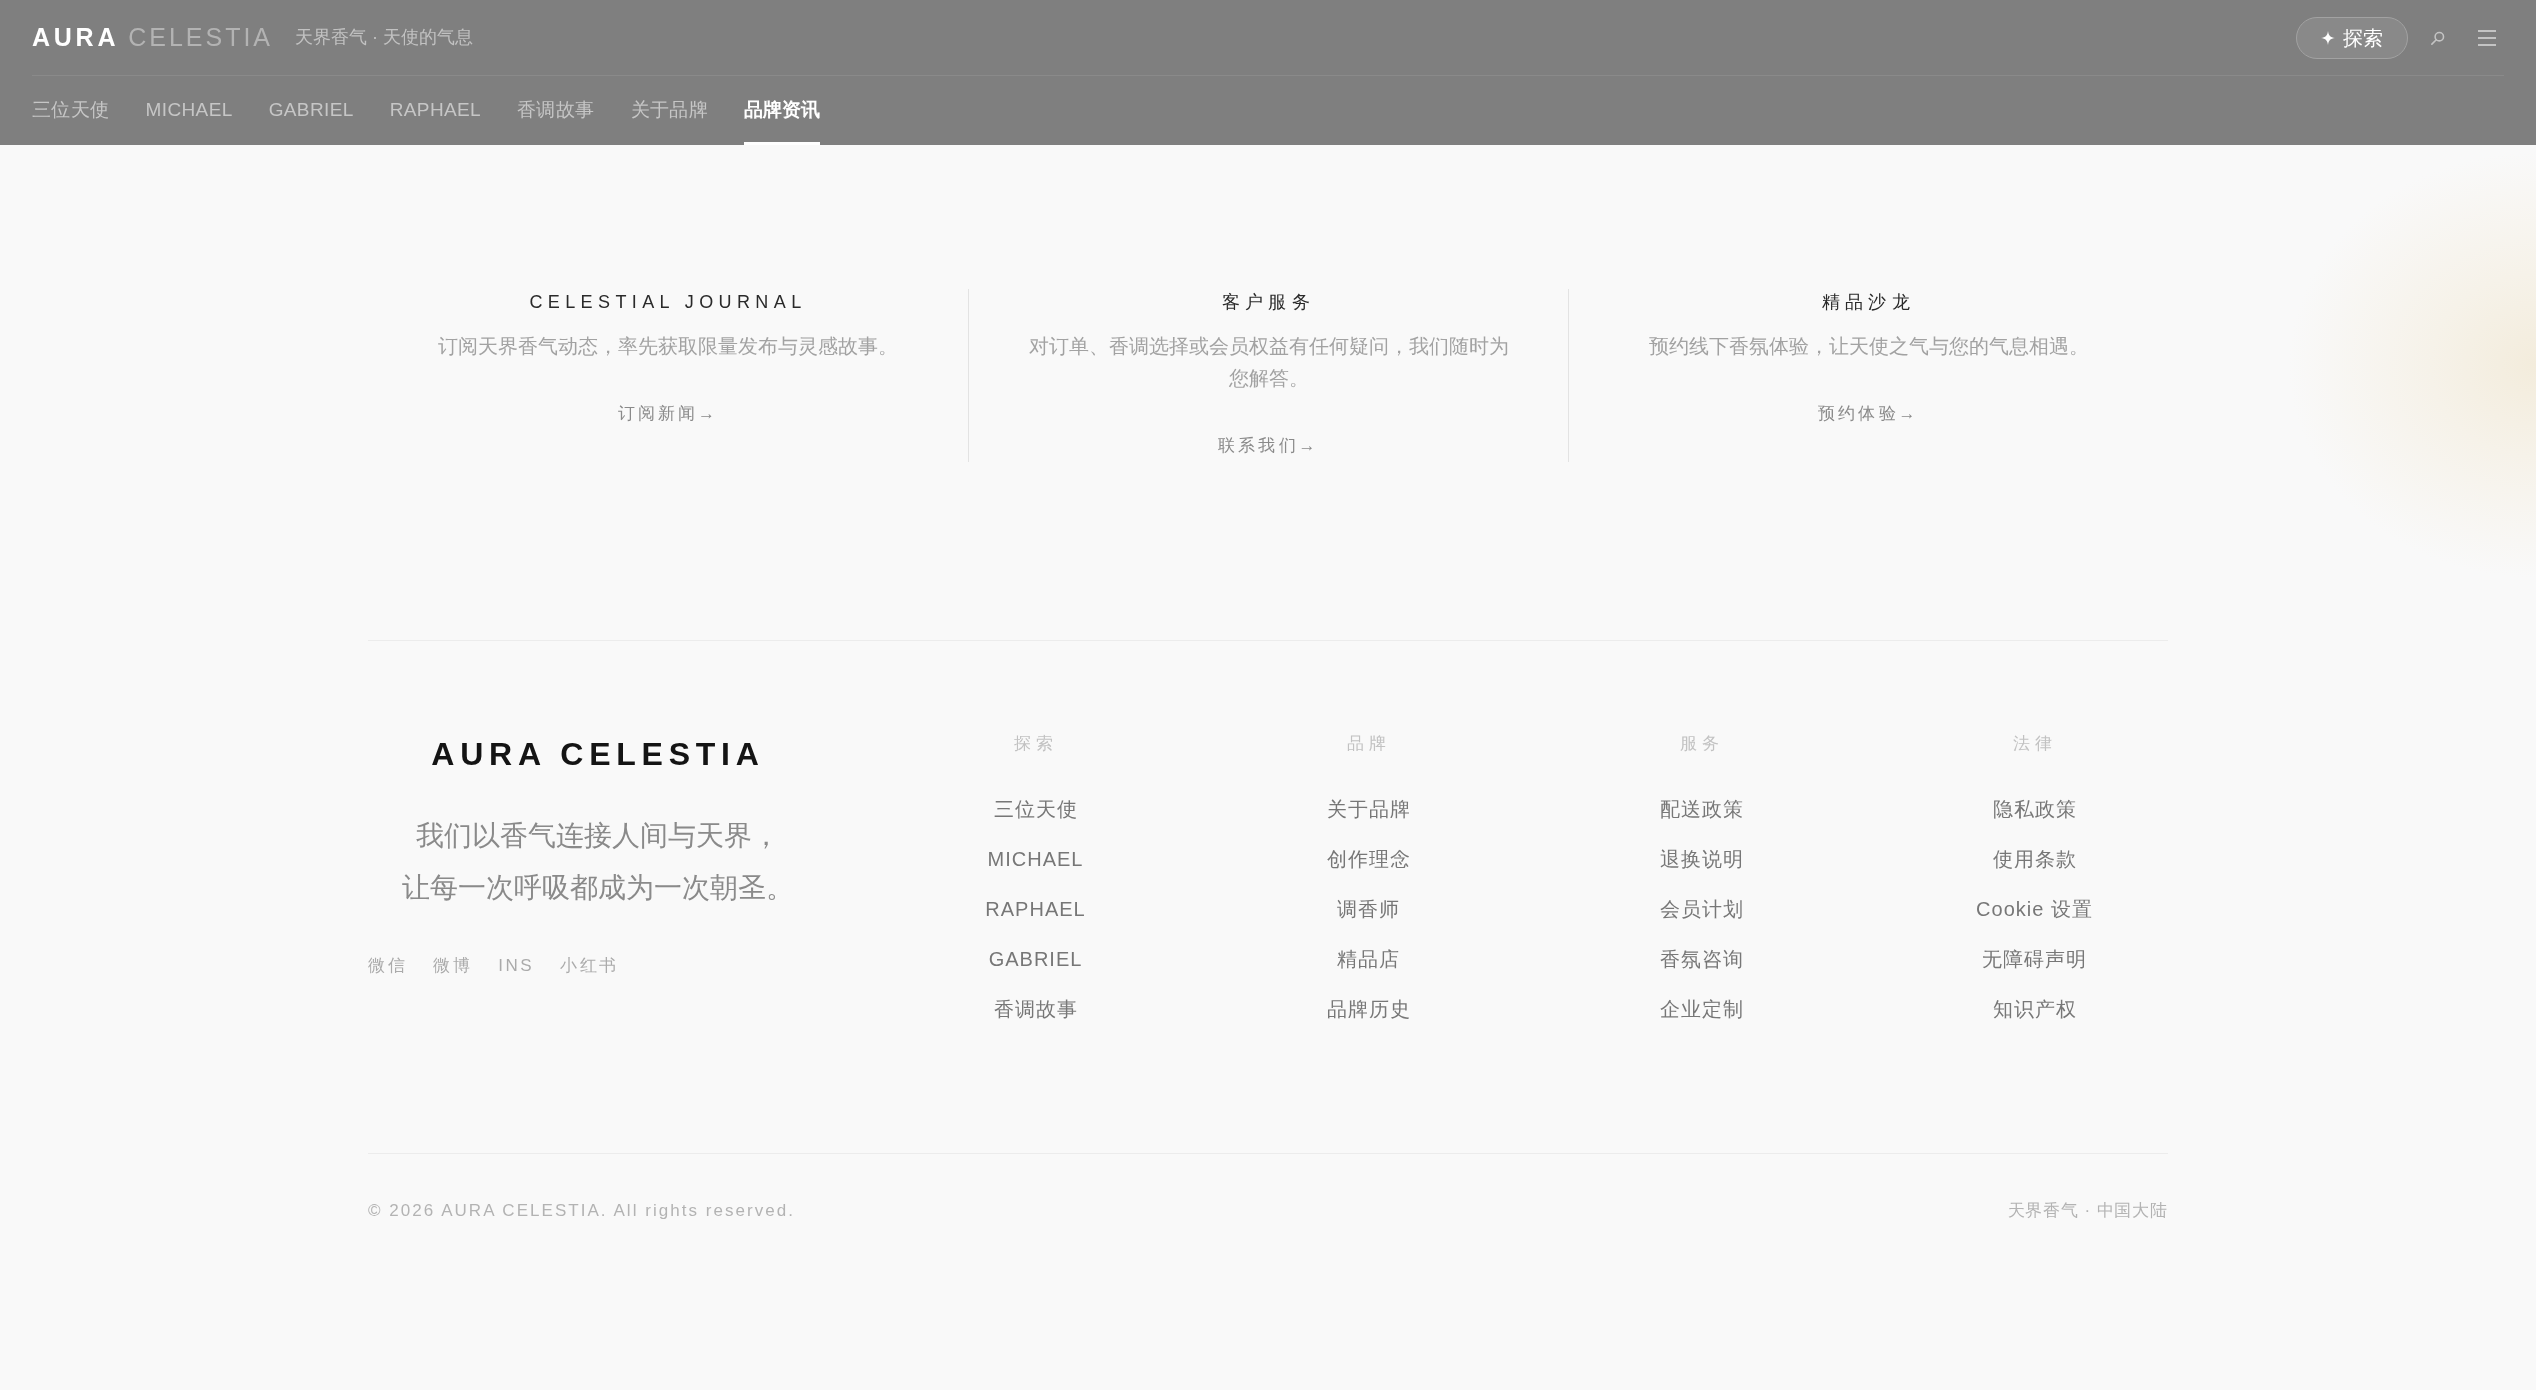 Image resolution: width=2536 pixels, height=1390 pixels. I want to click on footer-link: 香氛咨询, so click(1701, 959).